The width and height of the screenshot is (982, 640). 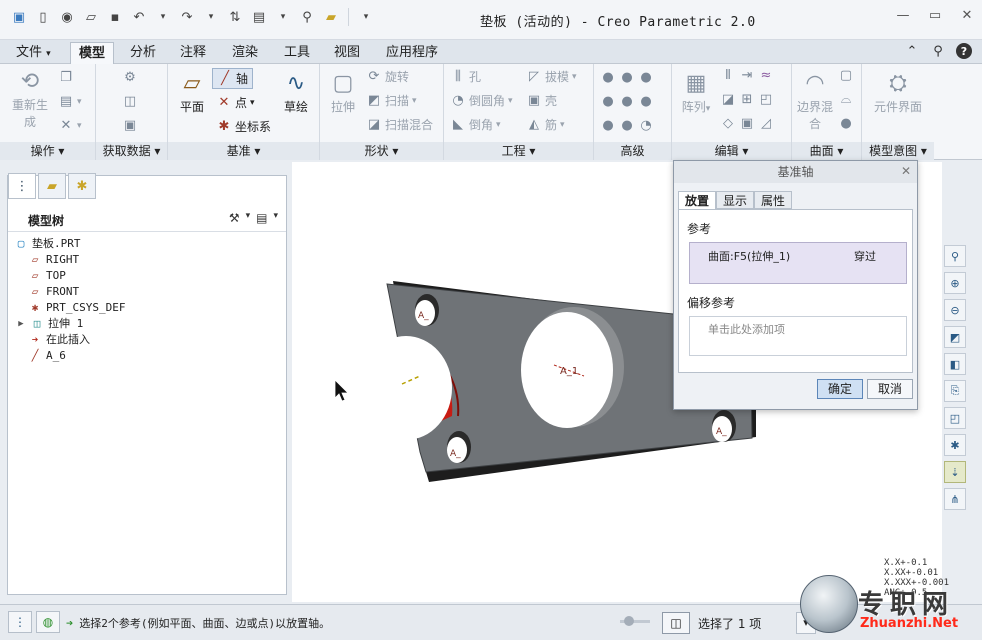 I want to click on component-interface-button: ⛭ 元件界面, so click(x=898, y=92).